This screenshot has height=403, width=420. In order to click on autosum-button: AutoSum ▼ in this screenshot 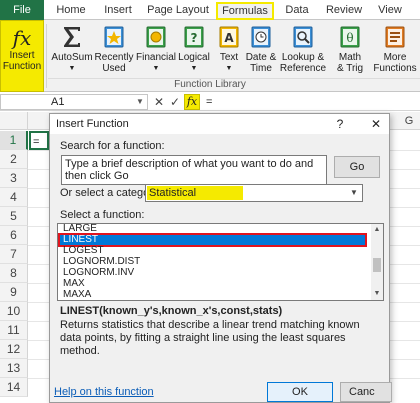, I will do `click(72, 56)`.